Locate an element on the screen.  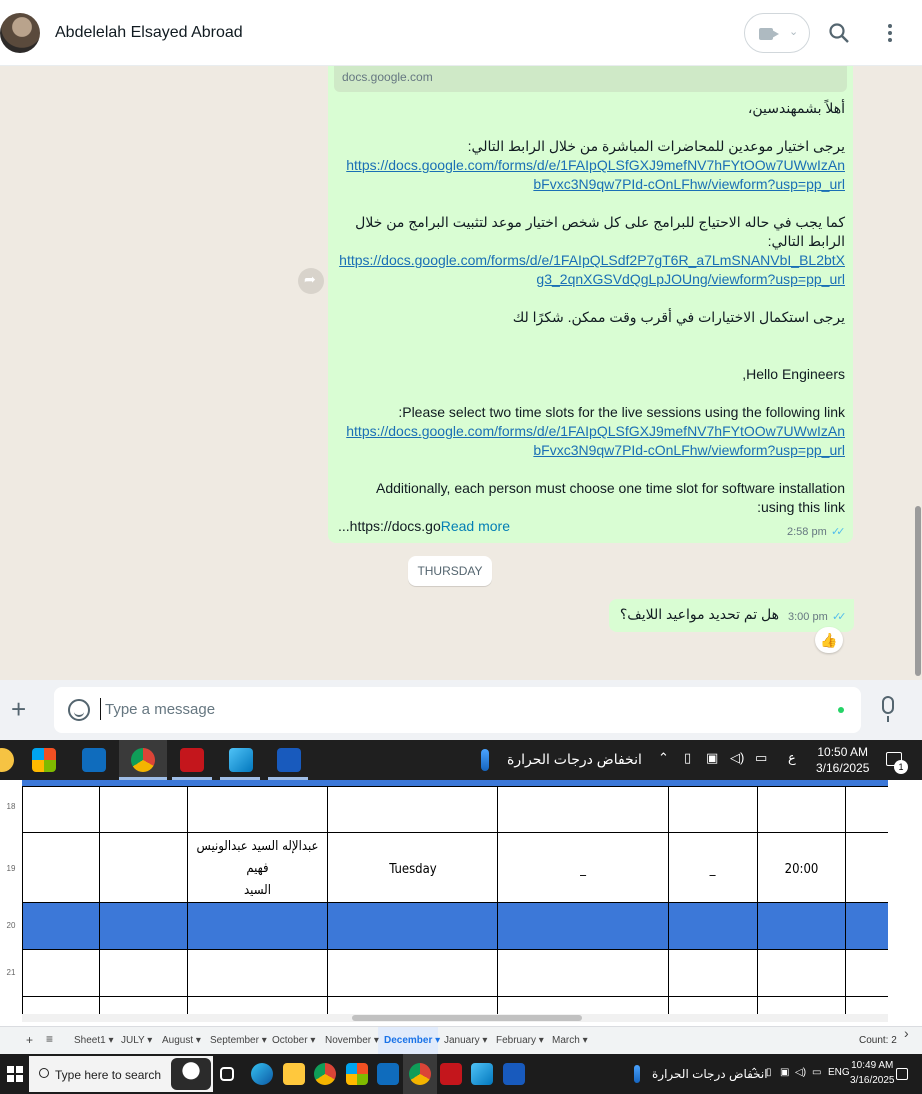
sheet-tab: October ▾ is located at coordinates (293, 1040).